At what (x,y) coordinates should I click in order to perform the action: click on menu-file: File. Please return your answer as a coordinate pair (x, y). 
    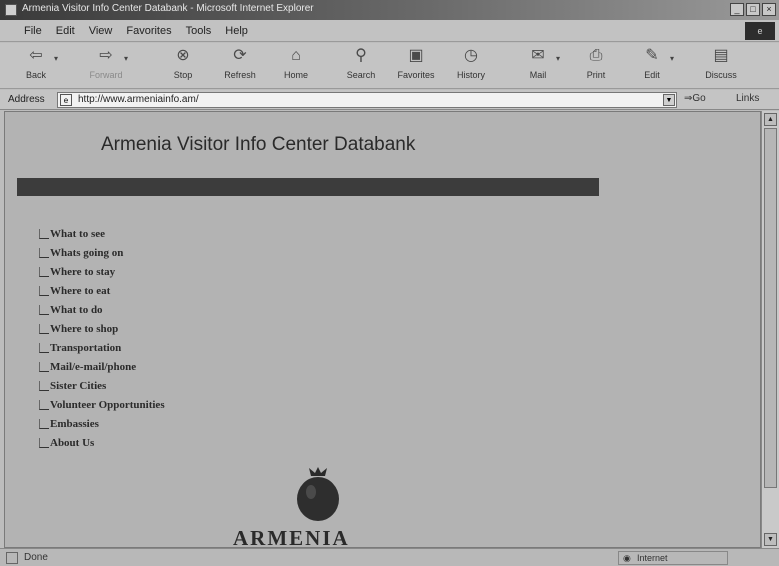
    Looking at the image, I should click on (33, 31).